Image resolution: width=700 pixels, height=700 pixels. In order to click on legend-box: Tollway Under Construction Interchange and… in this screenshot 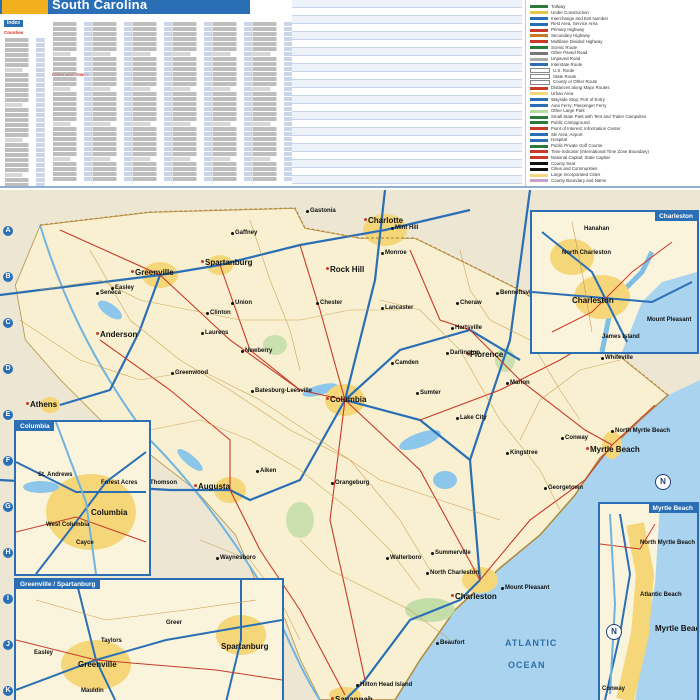, I will do `click(612, 93)`.